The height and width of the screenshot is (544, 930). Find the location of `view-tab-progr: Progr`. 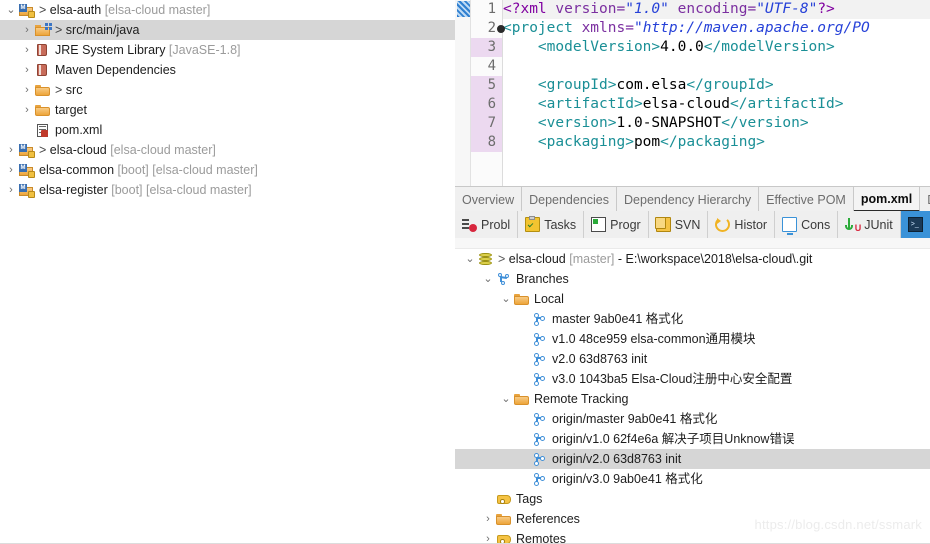

view-tab-progr: Progr is located at coordinates (616, 224).